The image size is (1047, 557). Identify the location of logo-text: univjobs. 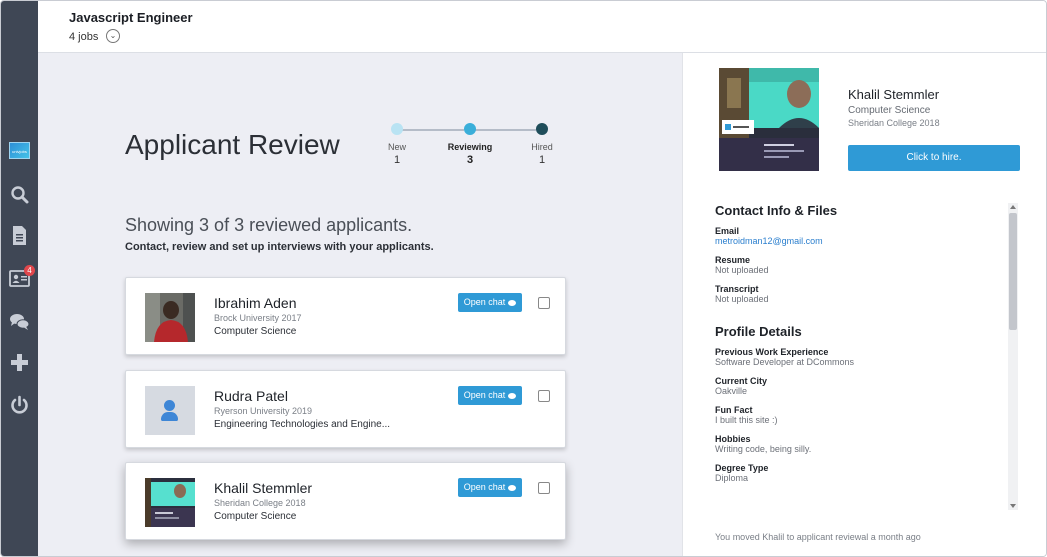
(19, 151).